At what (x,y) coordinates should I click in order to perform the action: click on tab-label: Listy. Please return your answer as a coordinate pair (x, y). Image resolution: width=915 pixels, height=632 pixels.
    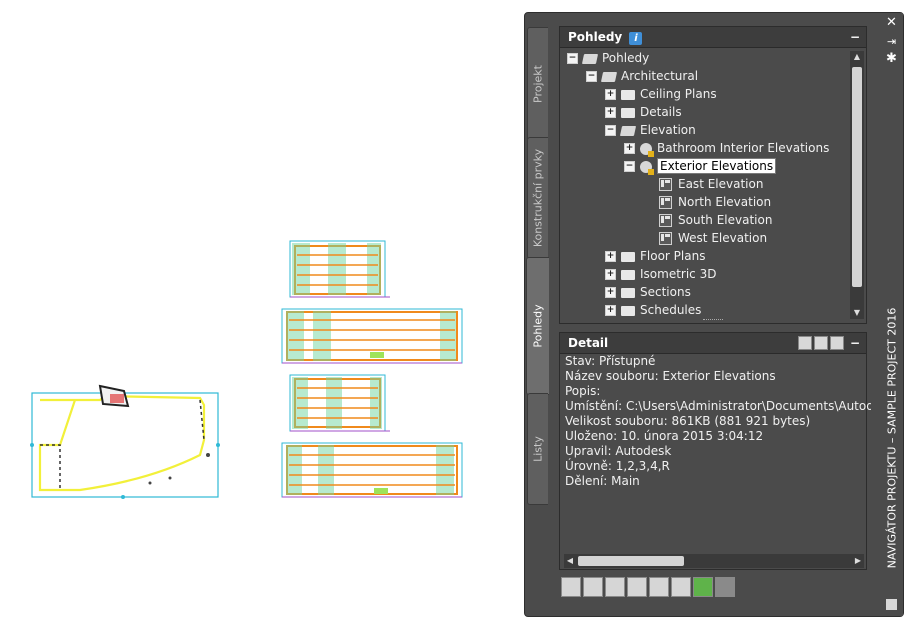
    Looking at the image, I should click on (538, 449).